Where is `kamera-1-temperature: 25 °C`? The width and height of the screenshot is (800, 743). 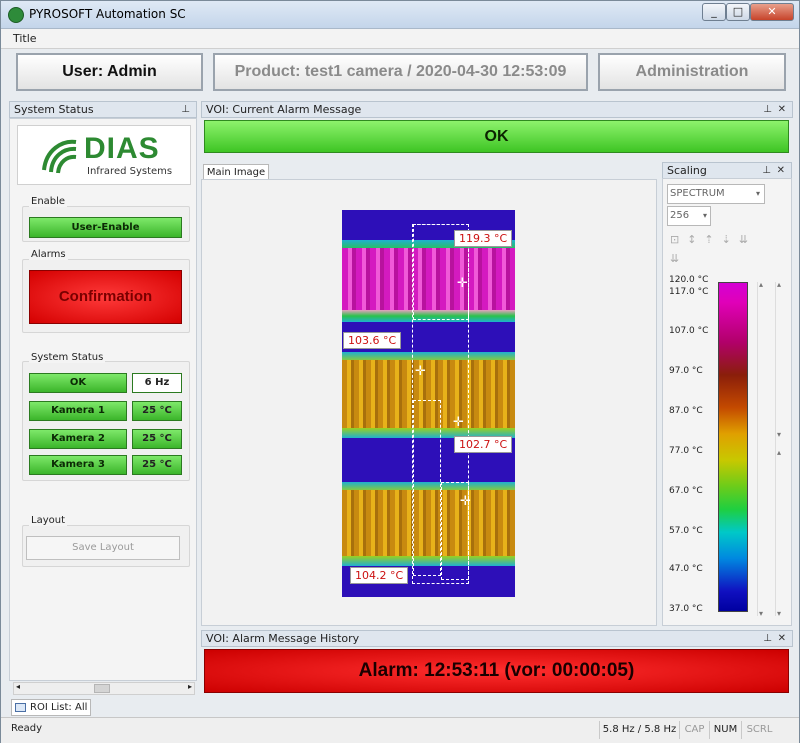
kamera-1-temperature: 25 °C is located at coordinates (157, 411).